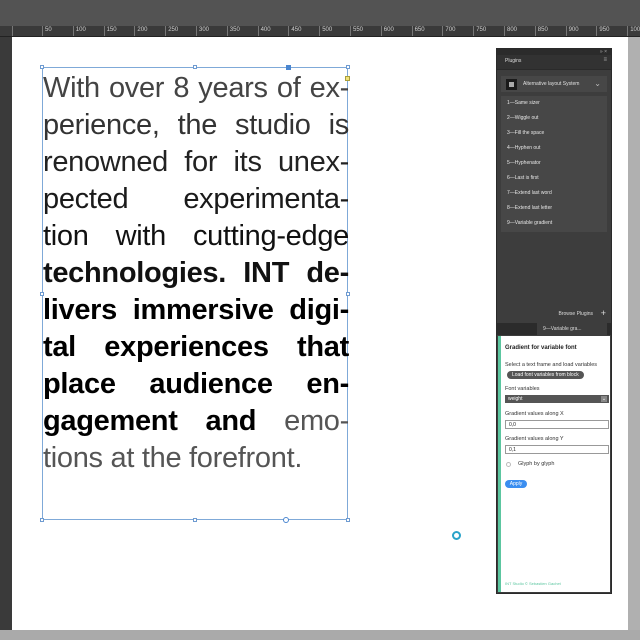  I want to click on ruler-tick: 450, so click(294, 31).